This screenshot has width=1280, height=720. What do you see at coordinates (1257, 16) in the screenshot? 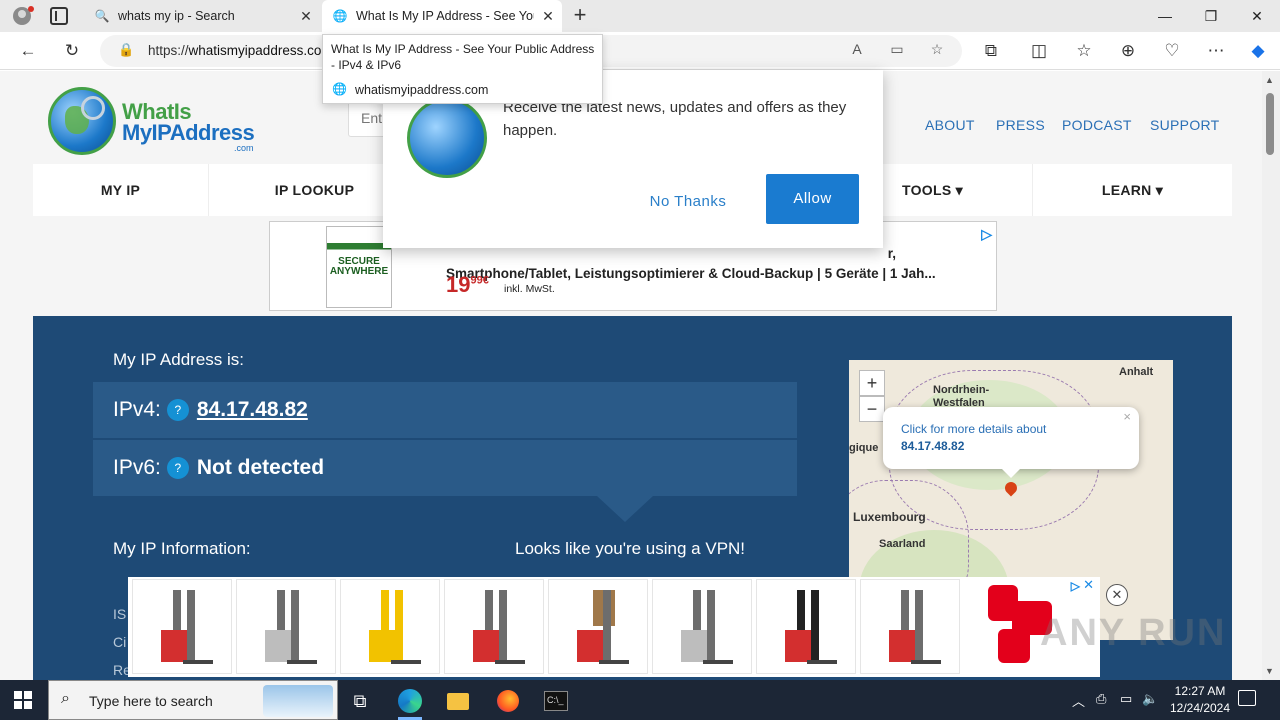
I see `close-window-icon: ✕` at bounding box center [1257, 16].